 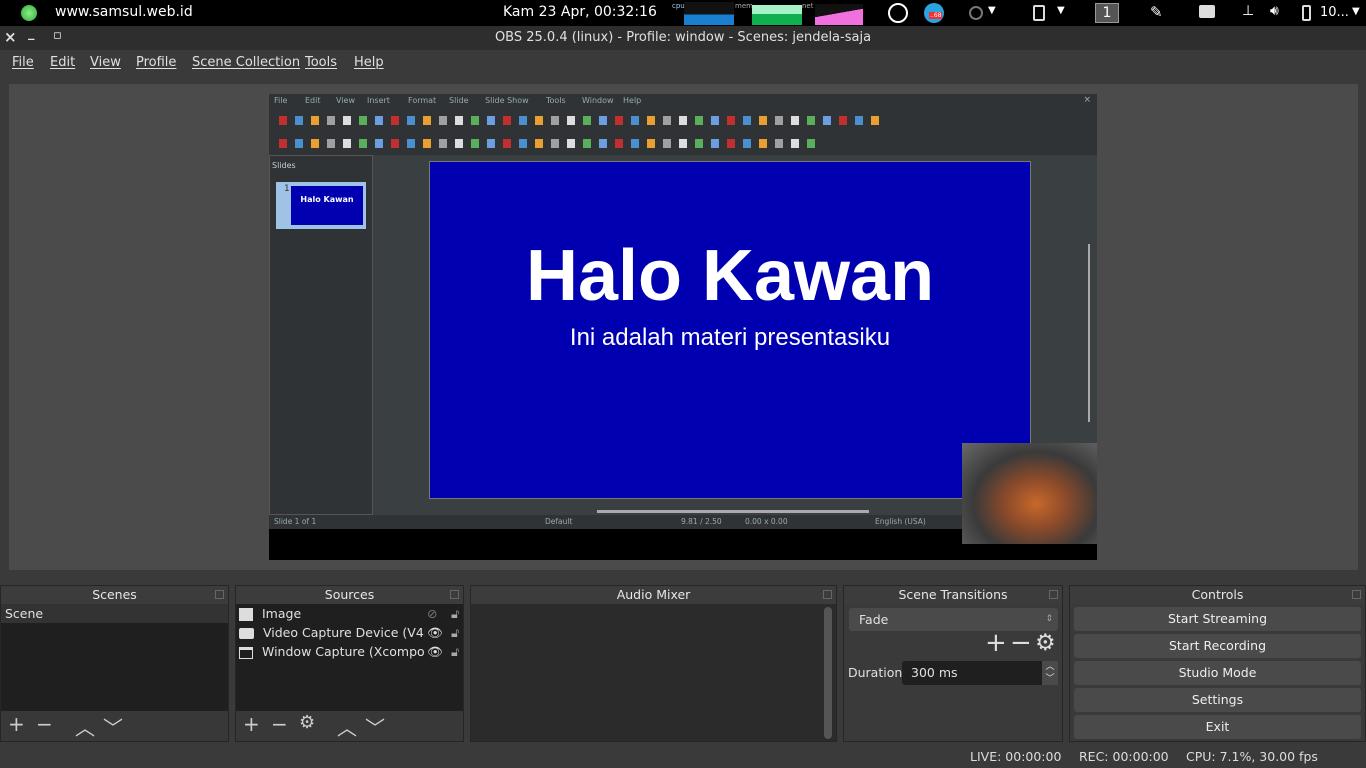 What do you see at coordinates (1217, 673) in the screenshot?
I see `studio-mode-button: Studio Mode` at bounding box center [1217, 673].